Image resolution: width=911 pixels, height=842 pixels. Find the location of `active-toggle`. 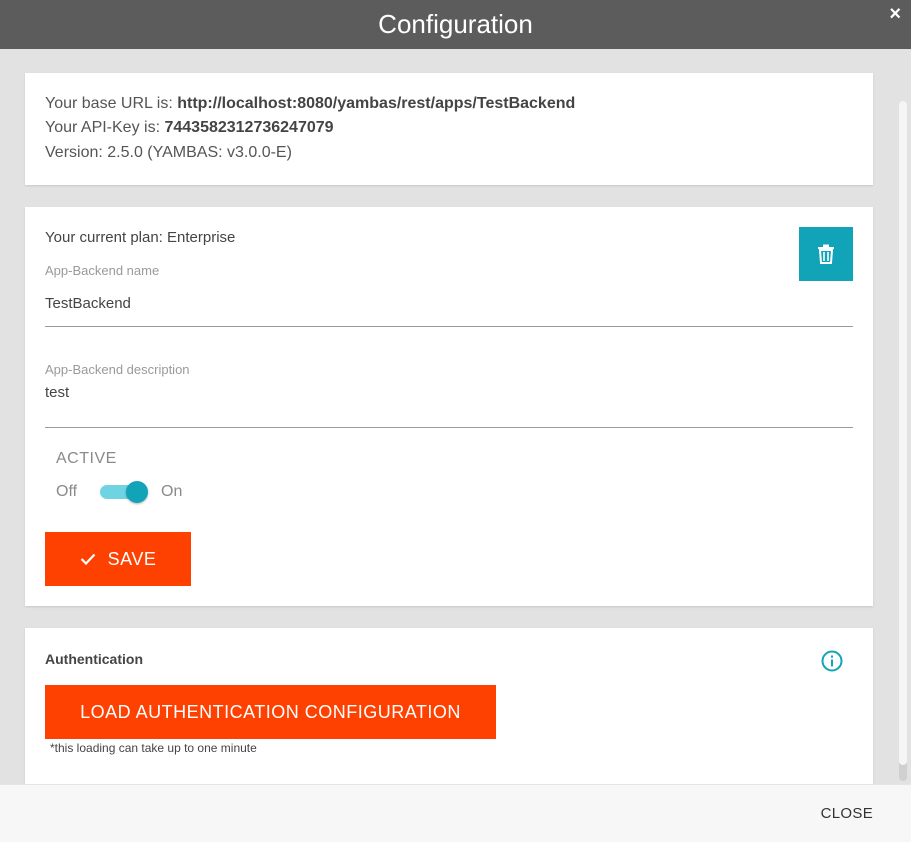

active-toggle is located at coordinates (124, 492).